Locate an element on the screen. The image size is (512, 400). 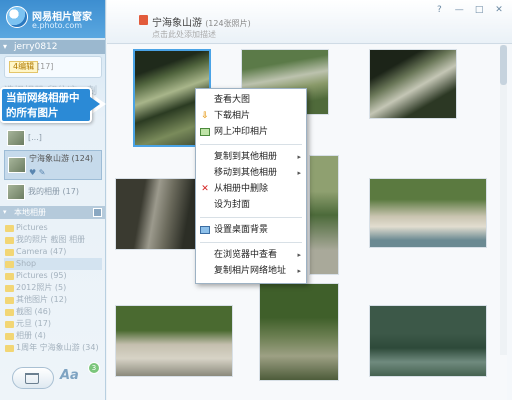
folder-label: 我的照片 截图 相册 is located at coordinates (51, 239).